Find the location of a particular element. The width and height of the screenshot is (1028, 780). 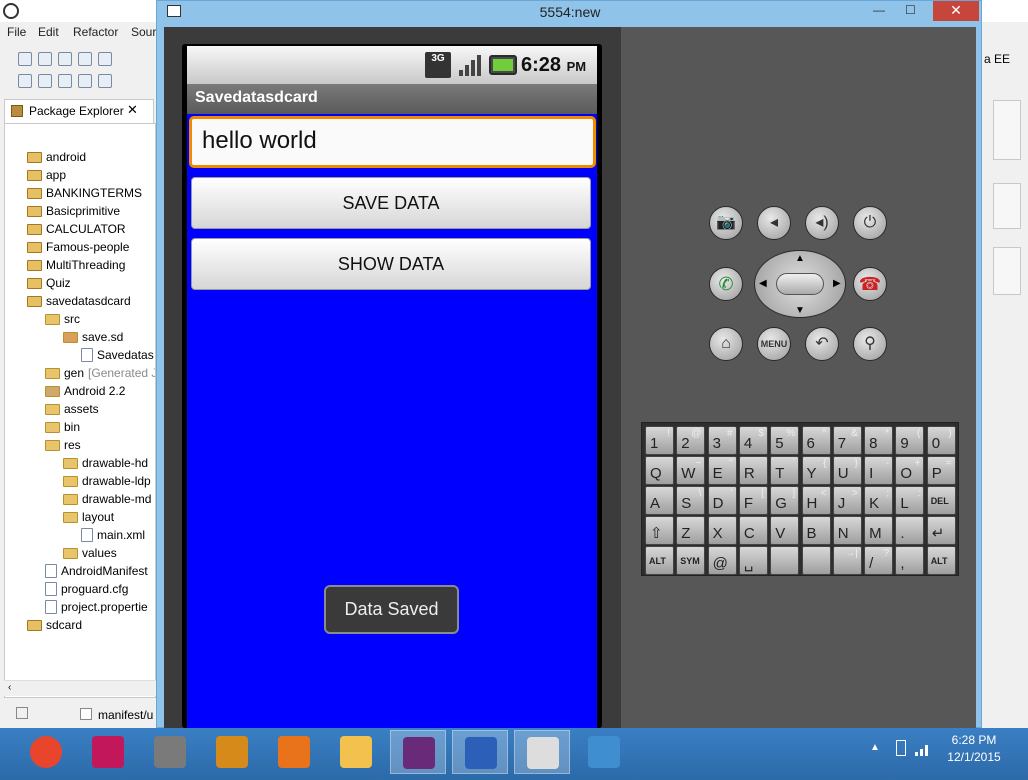

tree-item: save.sd is located at coordinates (93, 337).